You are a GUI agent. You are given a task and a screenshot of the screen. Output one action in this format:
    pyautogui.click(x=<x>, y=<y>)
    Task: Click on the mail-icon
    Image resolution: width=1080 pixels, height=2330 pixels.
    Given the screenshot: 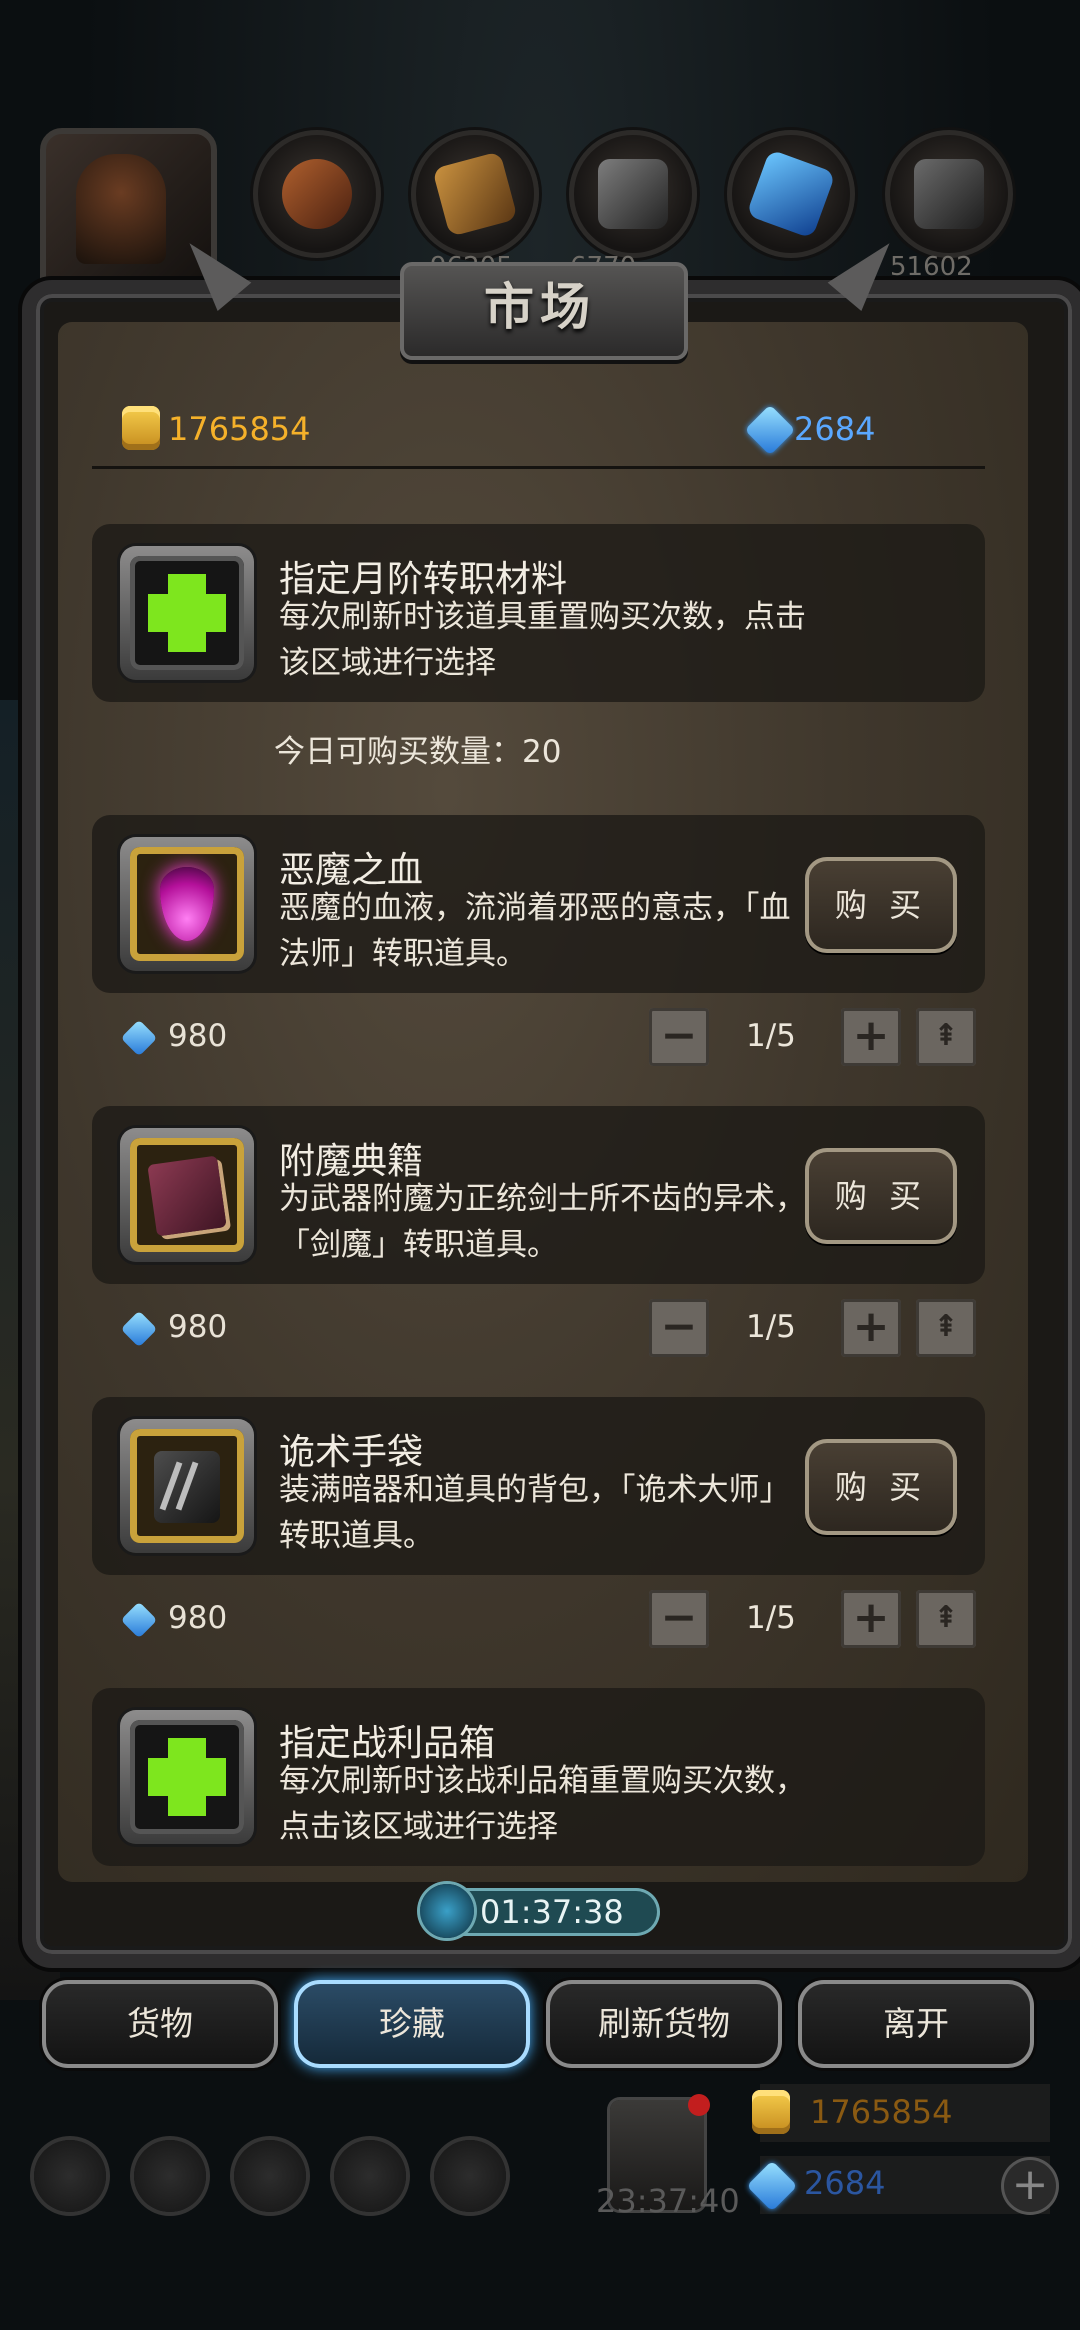 What is the action you would take?
    pyautogui.click(x=370, y=2176)
    